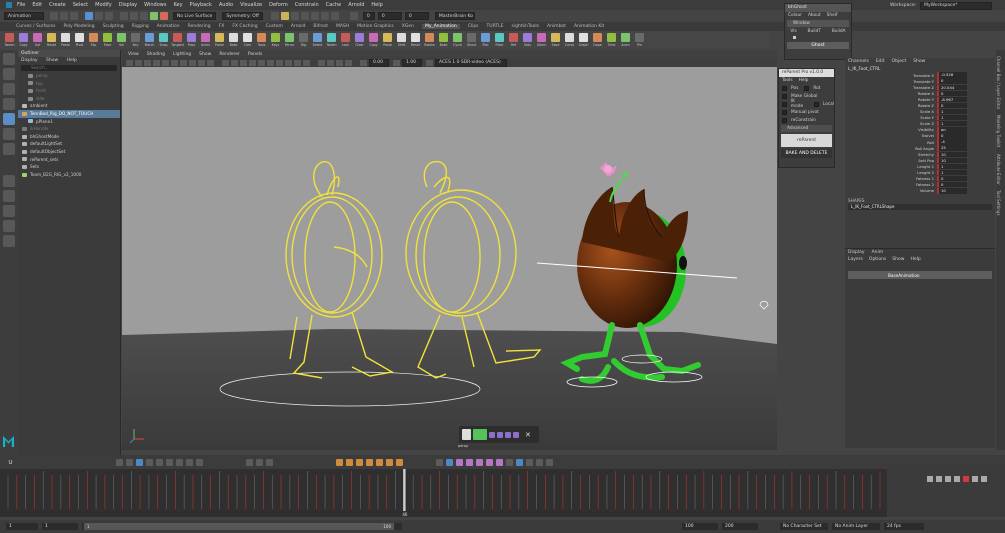  Describe the element at coordinates (147, 62) in the screenshot. I see `bookmark-icon` at that location.